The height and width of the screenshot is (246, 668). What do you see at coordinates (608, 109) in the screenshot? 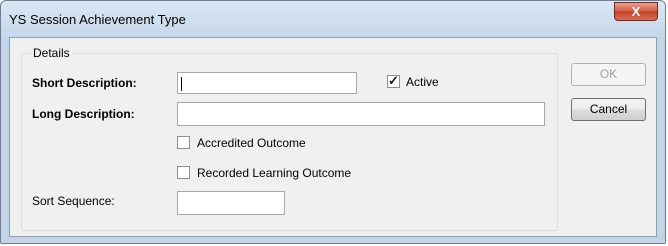
I see `cancel-button: Cancel` at bounding box center [608, 109].